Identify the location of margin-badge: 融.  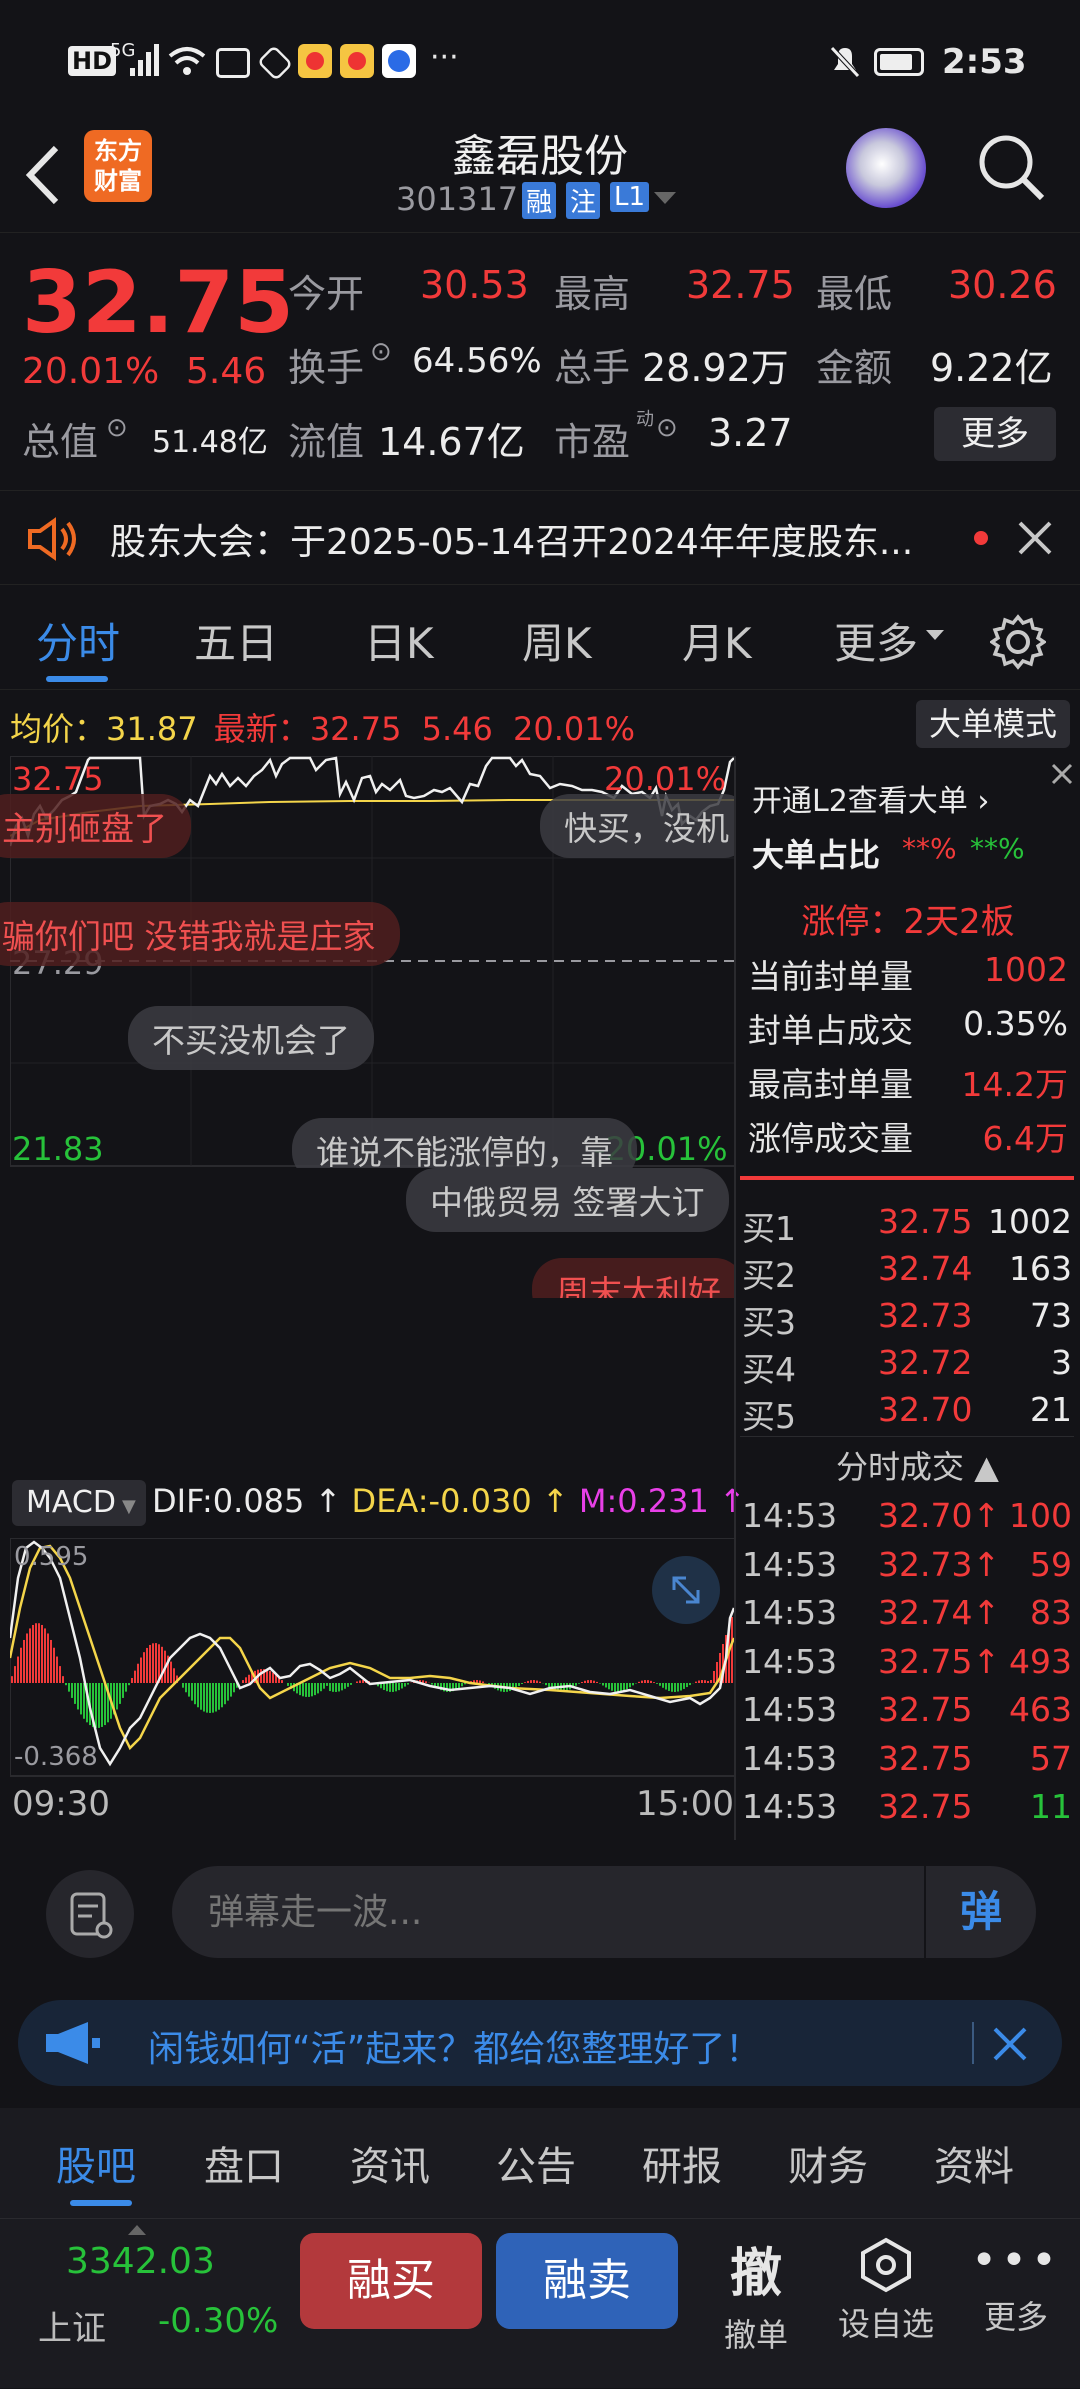
(539, 200).